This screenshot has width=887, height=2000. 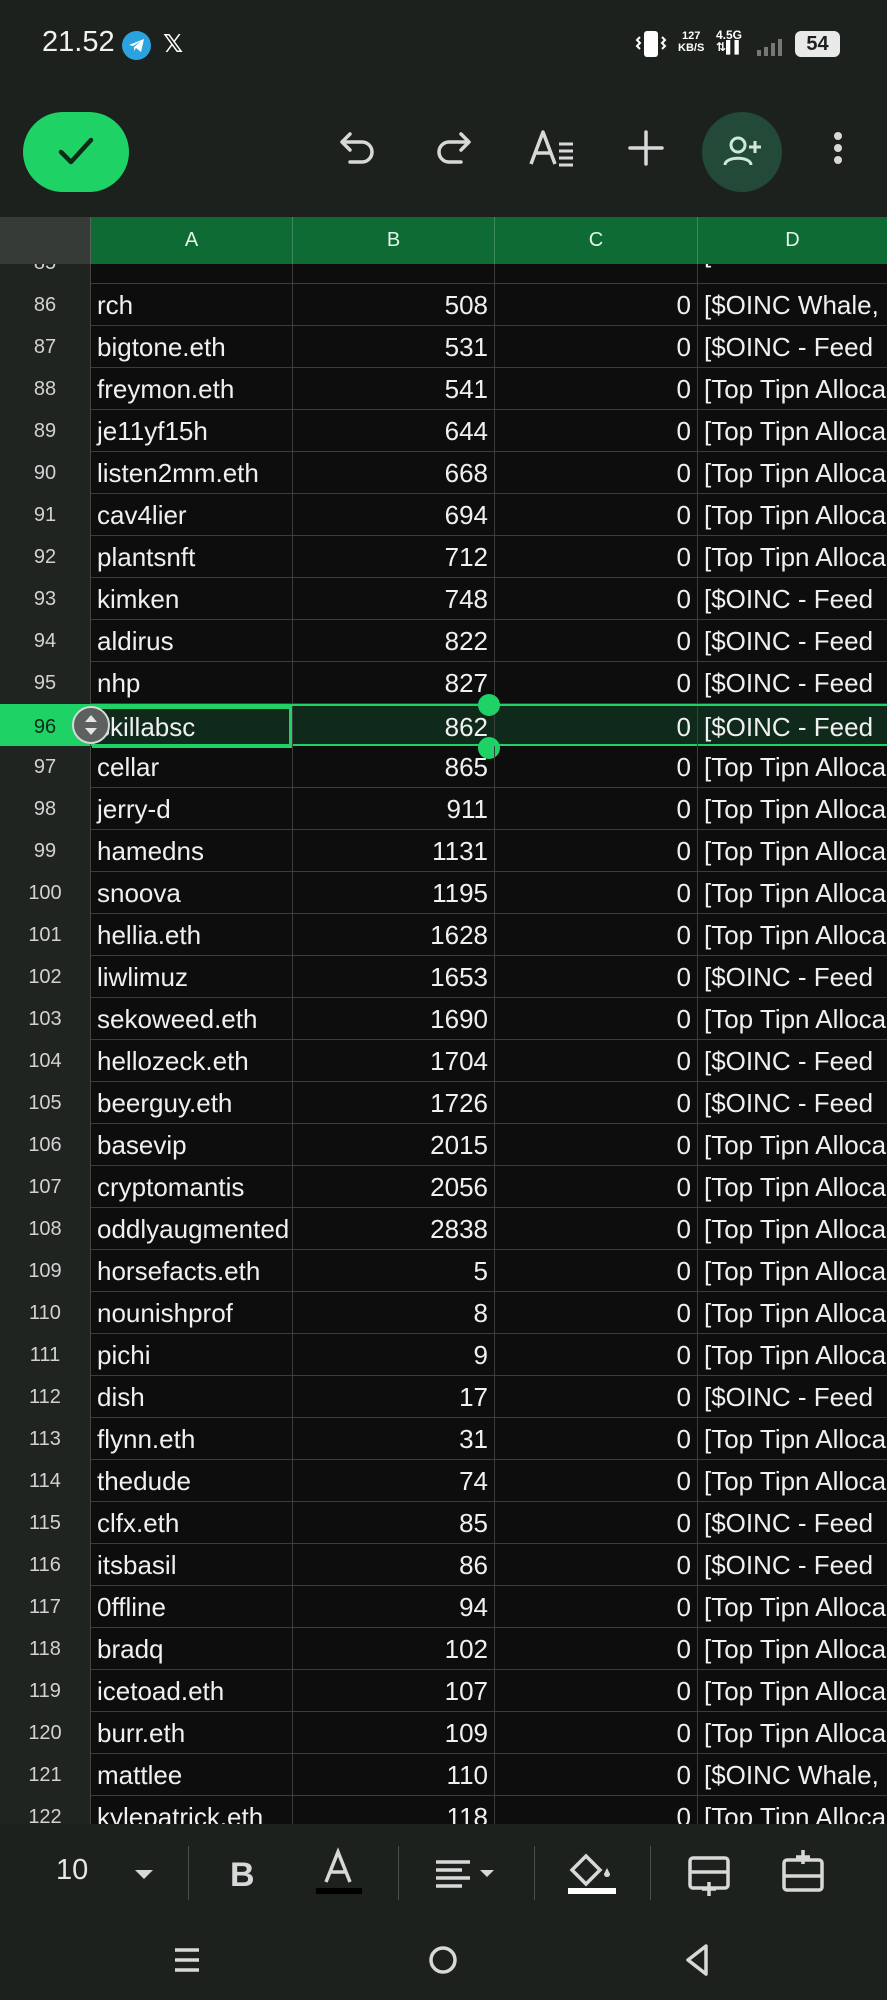 I want to click on cell-a: freymon.eth, so click(x=192, y=389).